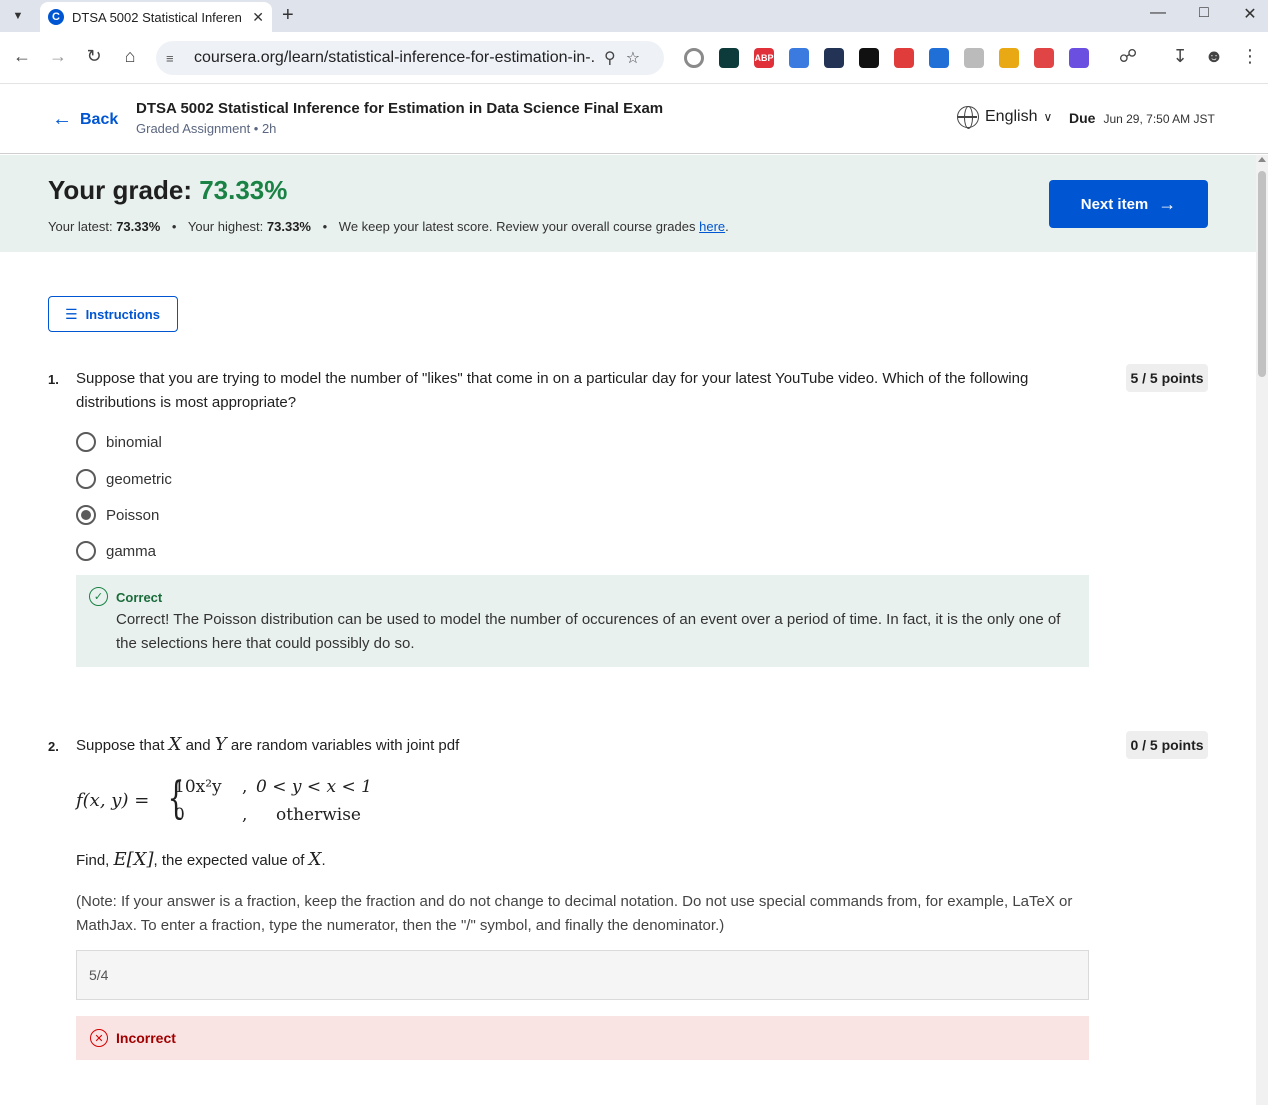  What do you see at coordinates (1250, 14) in the screenshot?
I see `window-close-icon: ✕` at bounding box center [1250, 14].